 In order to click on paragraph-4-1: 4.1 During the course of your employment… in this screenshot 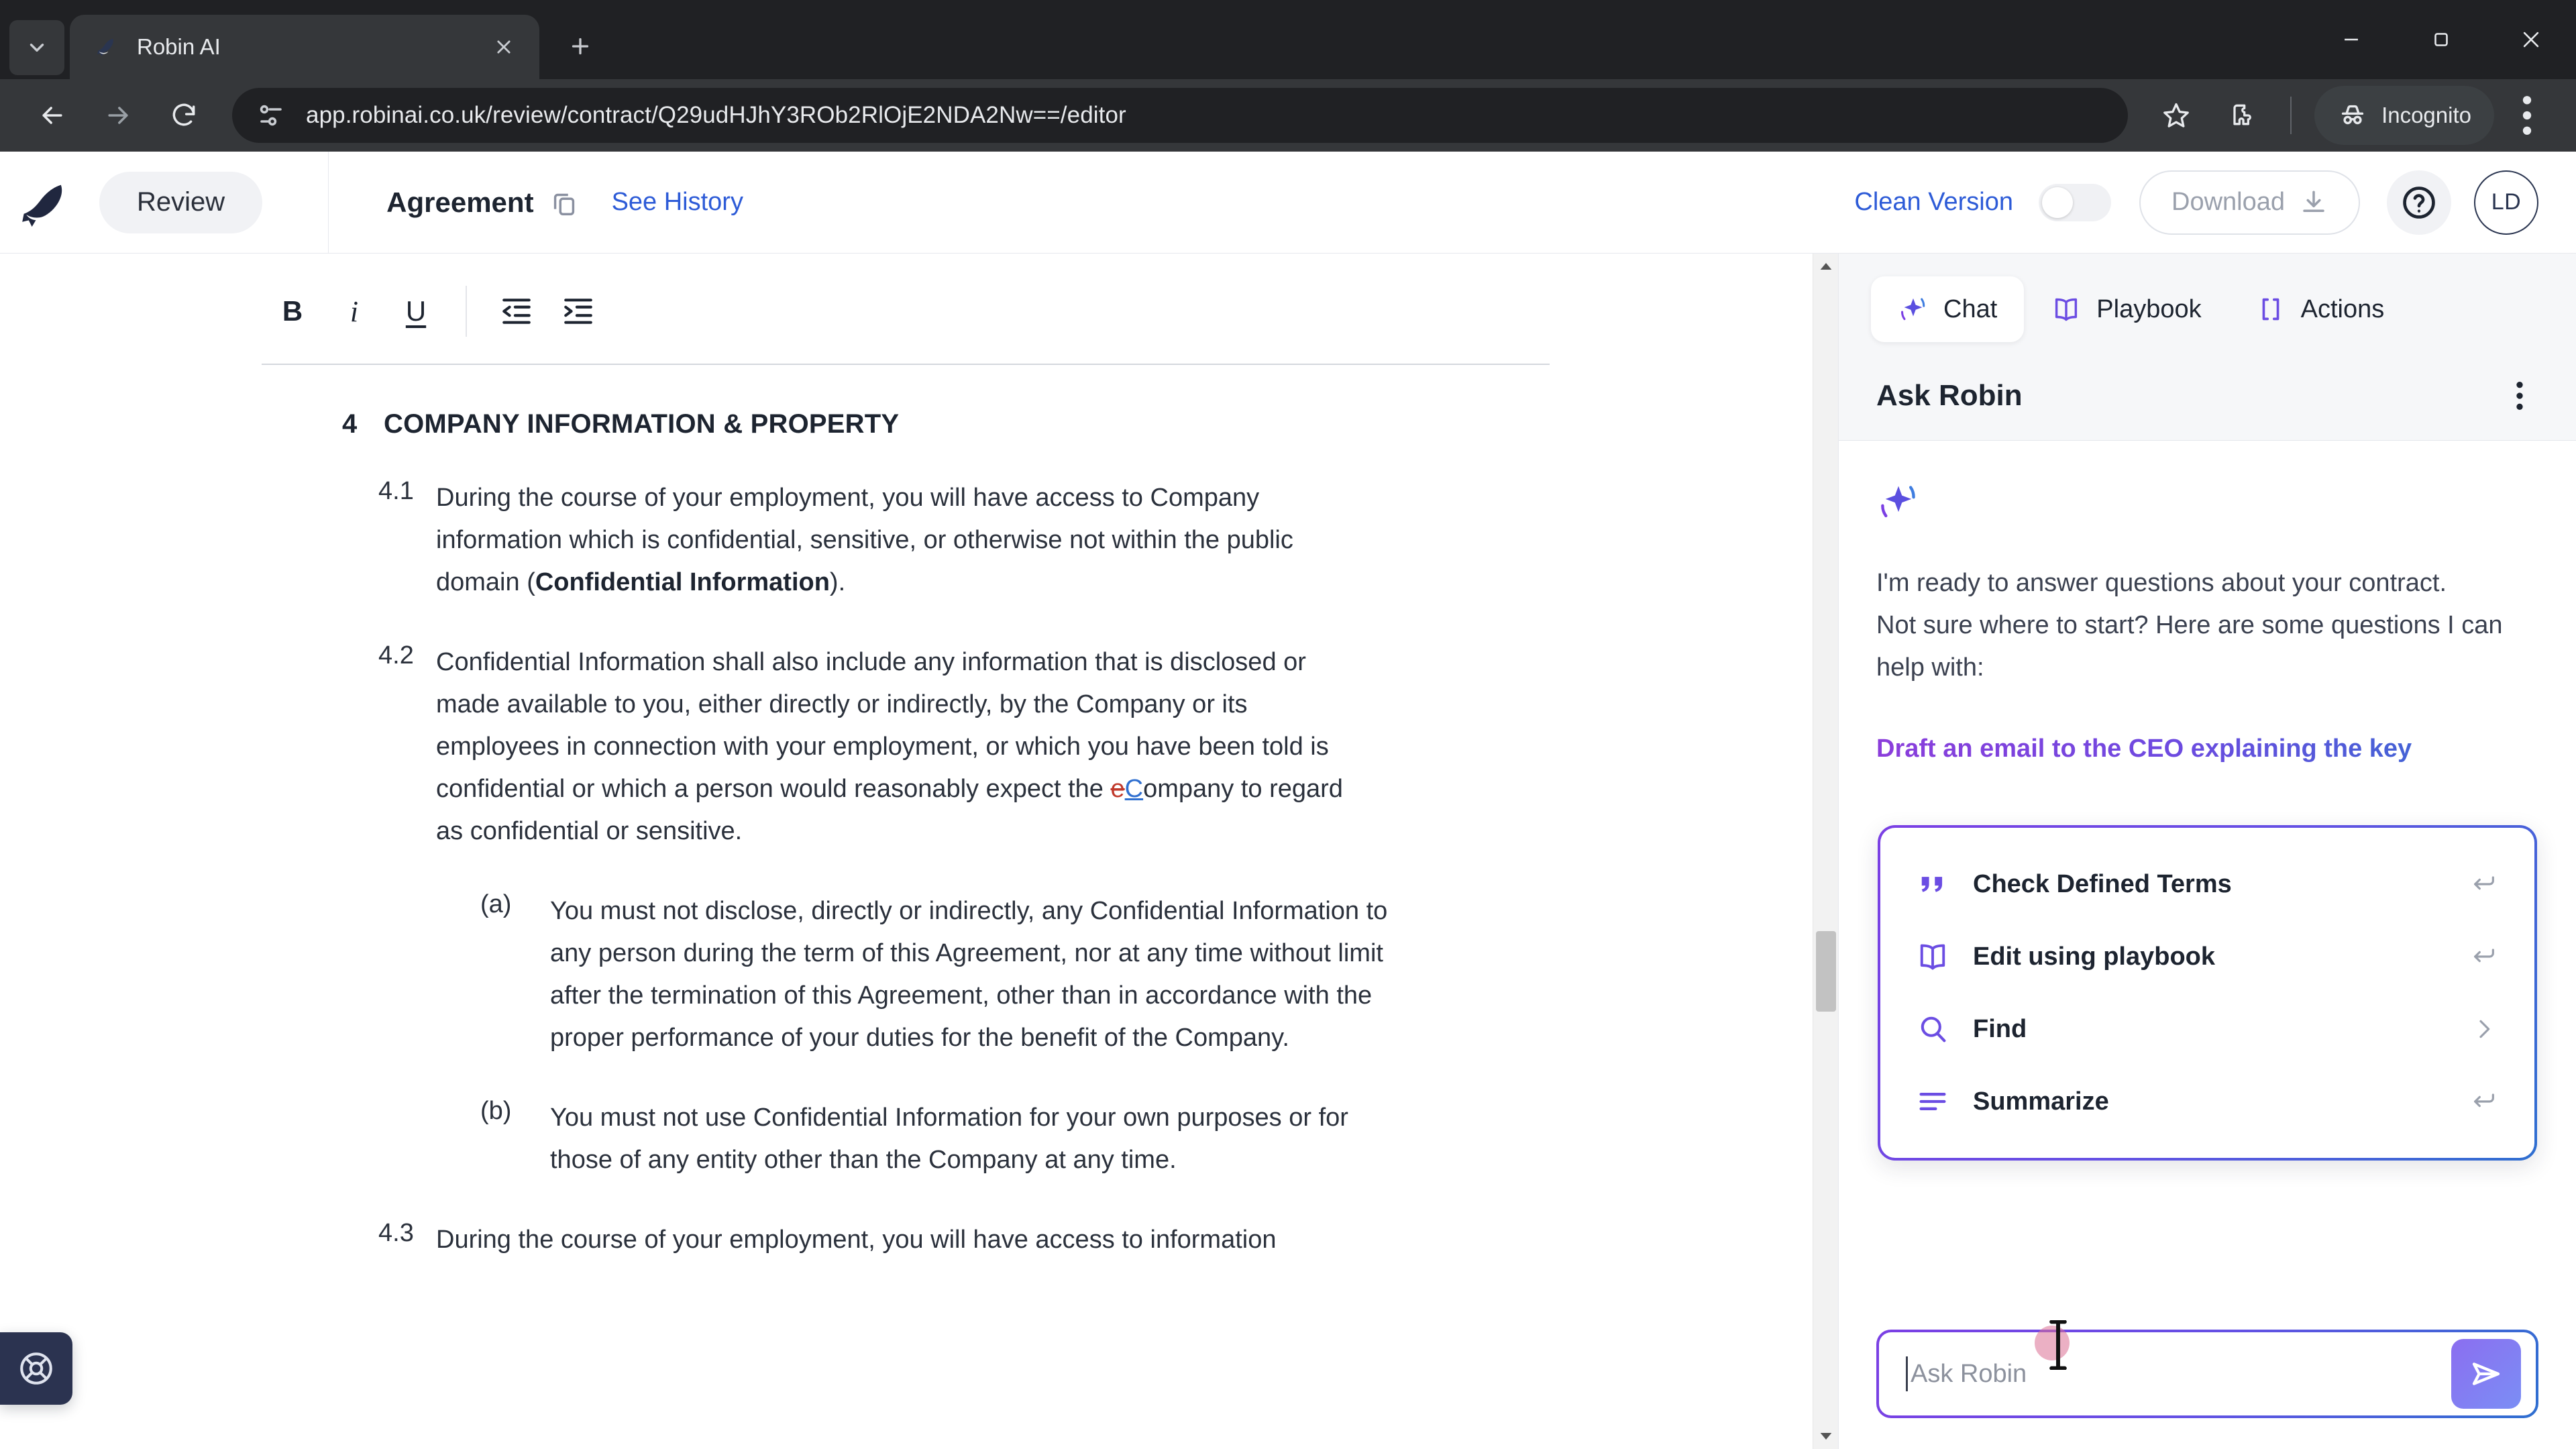, I will do `click(906, 540)`.